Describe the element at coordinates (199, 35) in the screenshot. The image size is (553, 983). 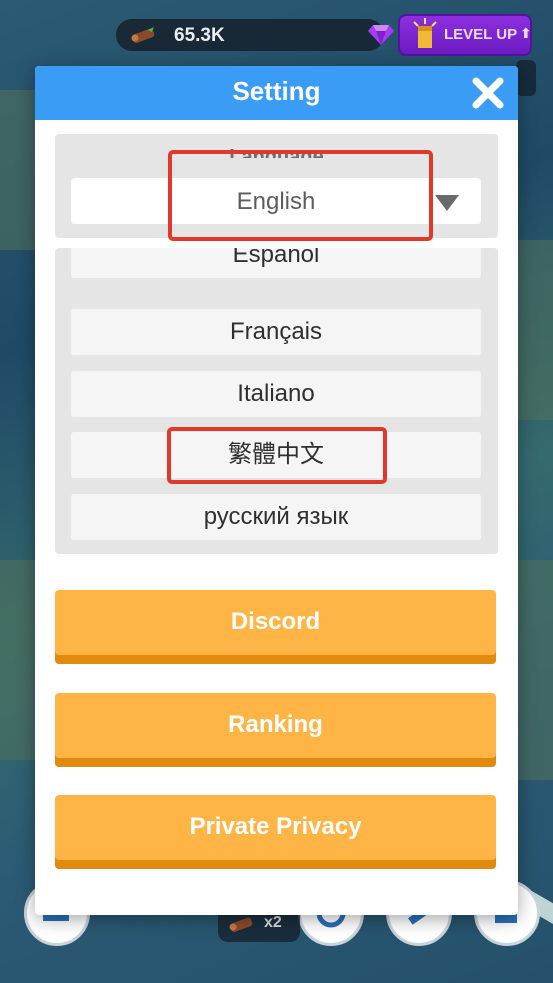
I see `wood-count: 65.3K` at that location.